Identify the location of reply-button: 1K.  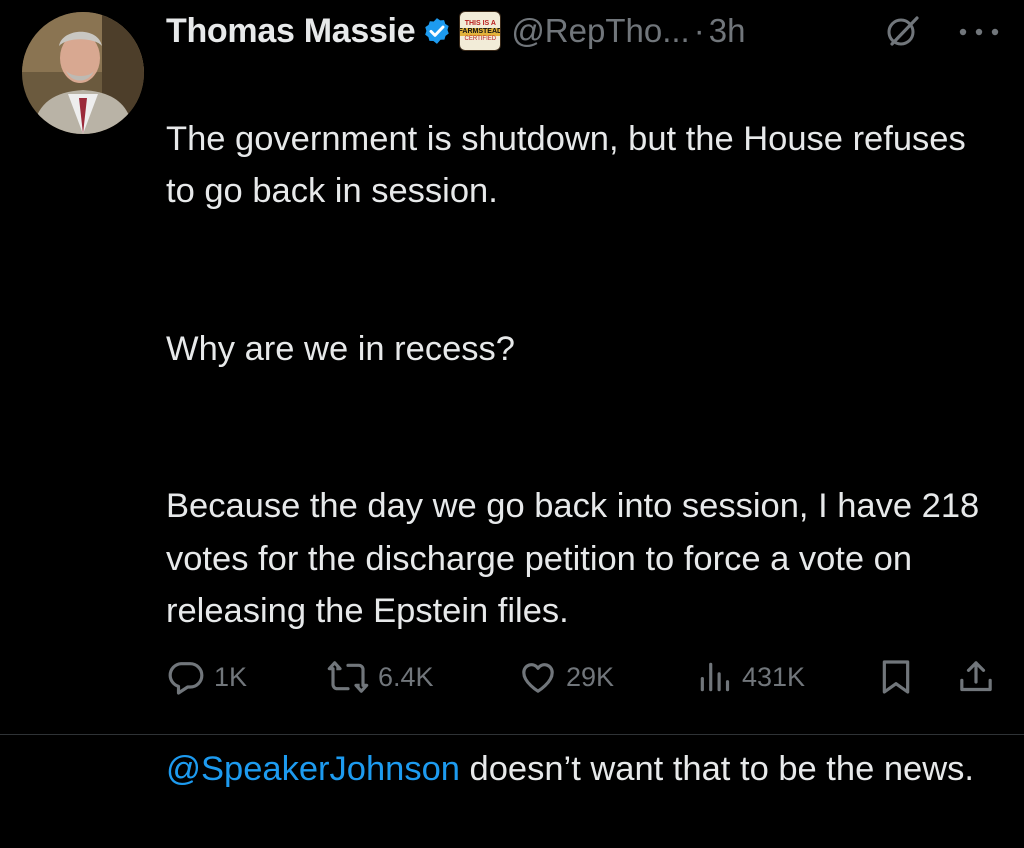
(206, 677).